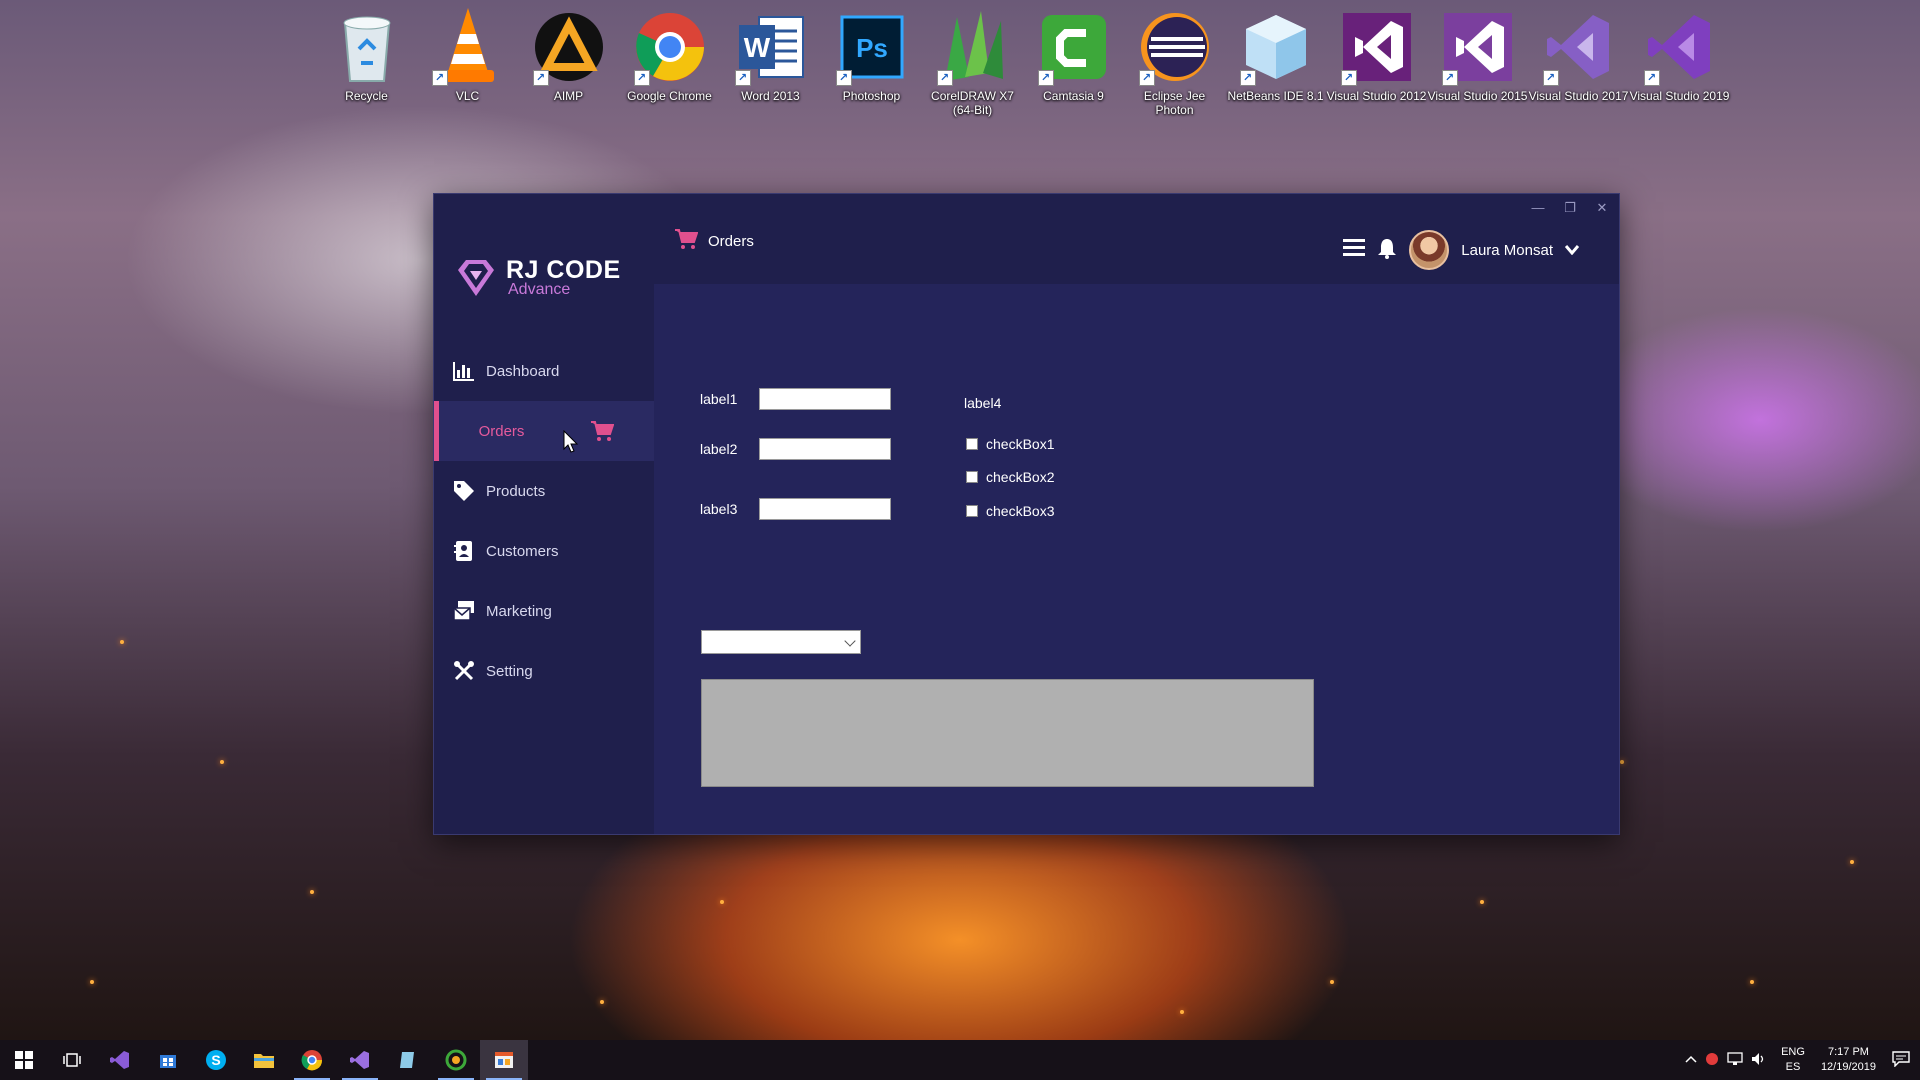 This screenshot has height=1080, width=1920. Describe the element at coordinates (1020, 511) in the screenshot. I see `checkbox3-label: checkBox3` at that location.